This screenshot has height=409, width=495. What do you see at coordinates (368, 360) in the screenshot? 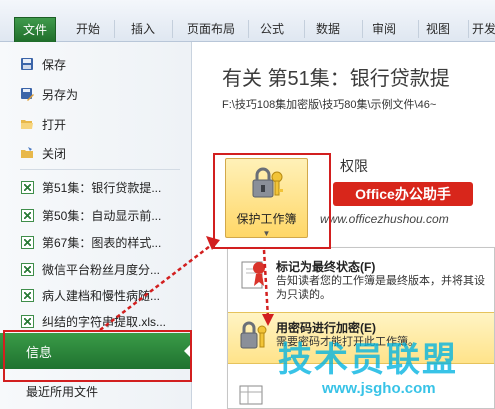
I see `watermark-text: 技术员联盟` at bounding box center [368, 360].